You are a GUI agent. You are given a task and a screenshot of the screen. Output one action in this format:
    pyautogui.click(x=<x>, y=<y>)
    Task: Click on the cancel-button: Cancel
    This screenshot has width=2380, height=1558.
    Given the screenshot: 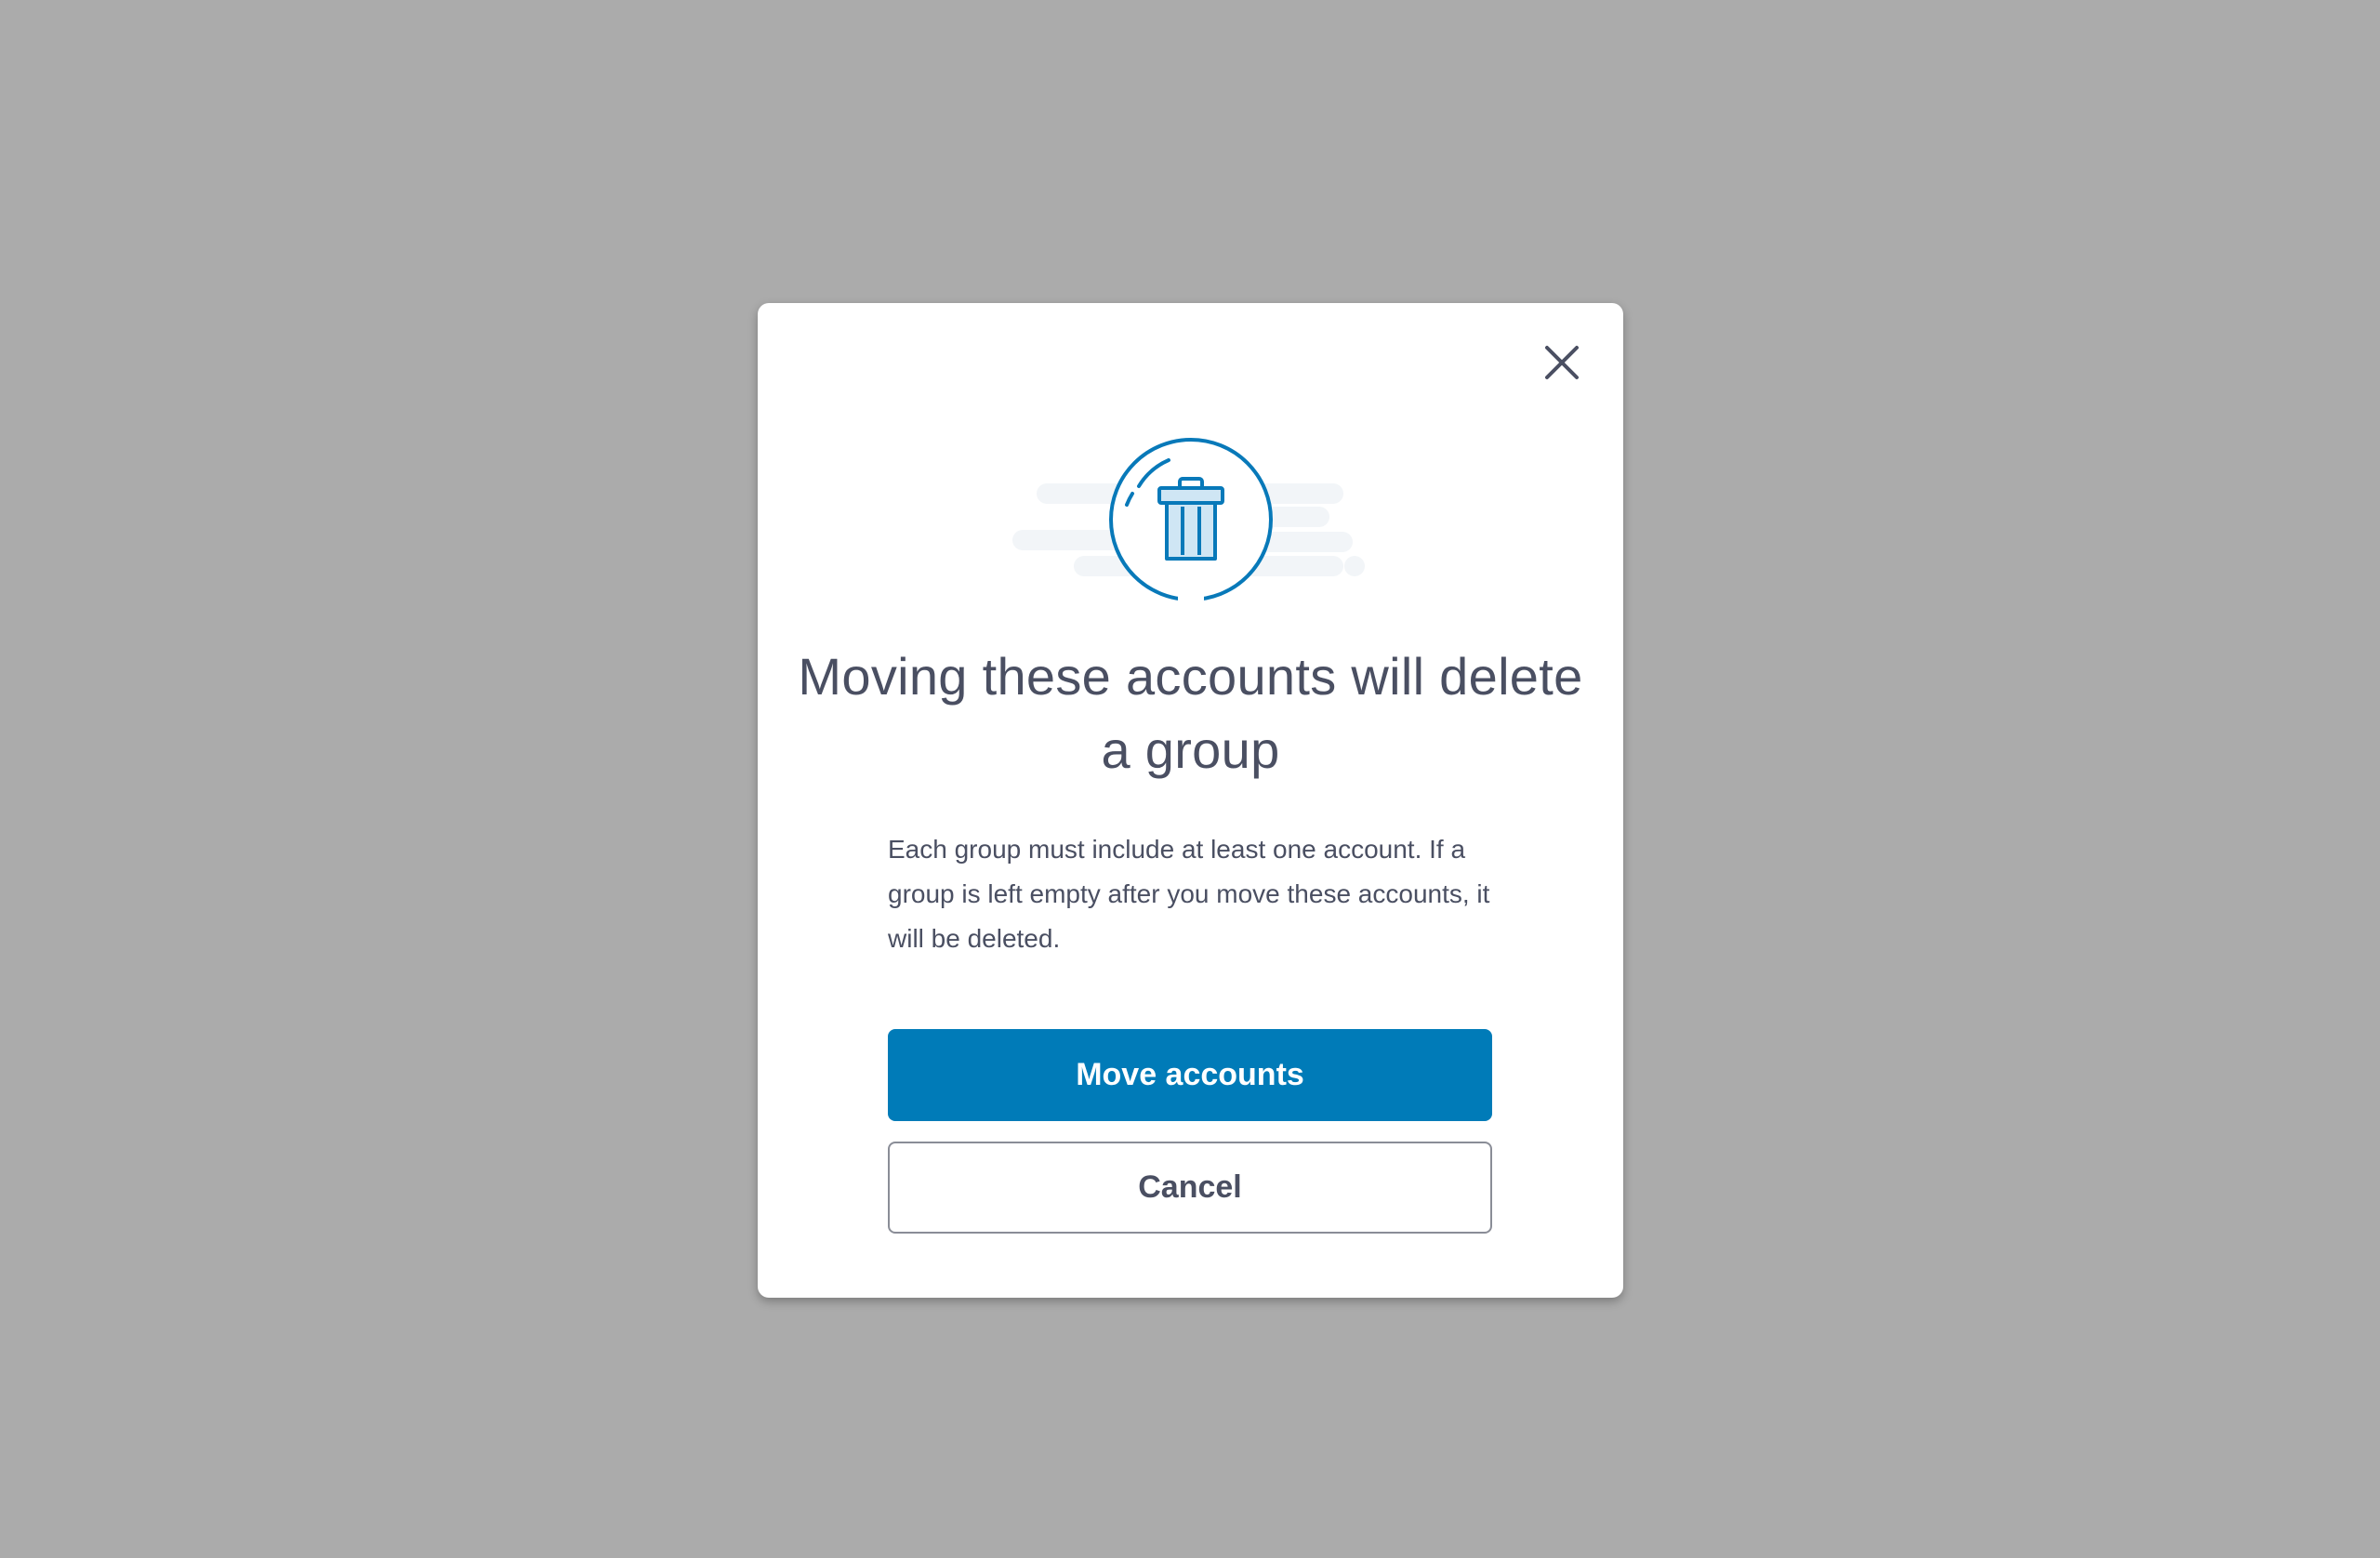 What is the action you would take?
    pyautogui.click(x=1190, y=1188)
    